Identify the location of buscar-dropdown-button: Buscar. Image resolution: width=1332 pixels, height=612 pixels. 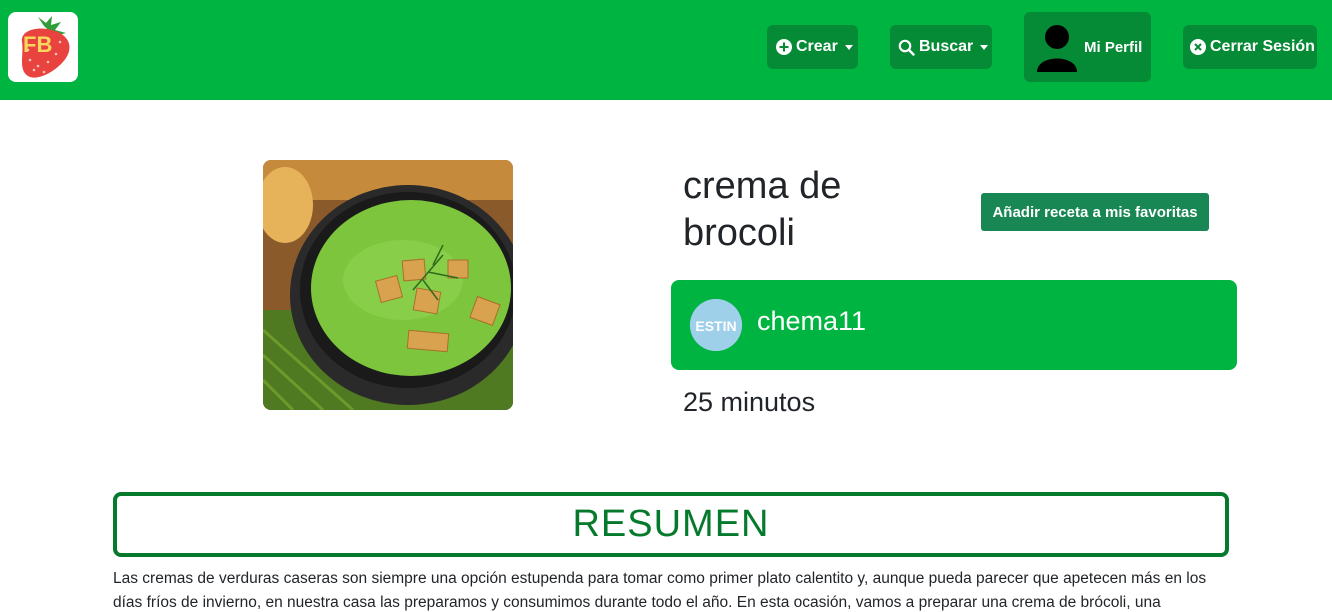
(941, 47).